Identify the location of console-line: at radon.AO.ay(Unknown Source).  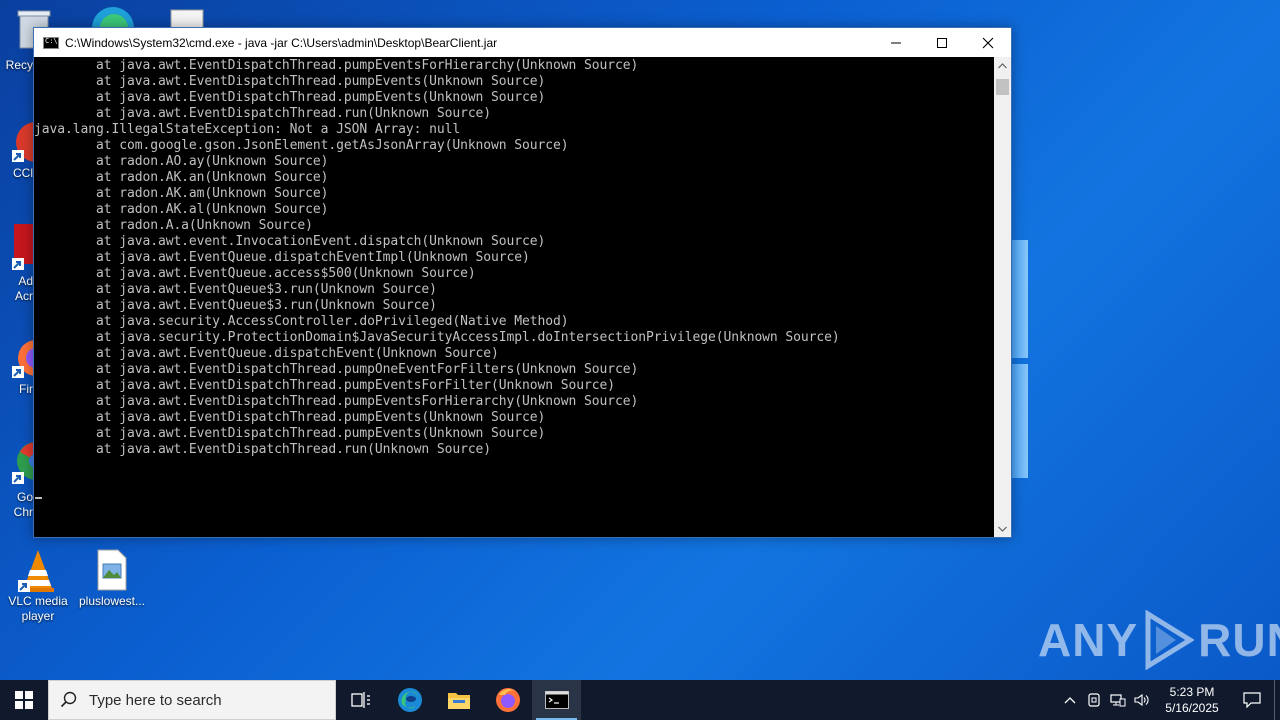
(181, 161).